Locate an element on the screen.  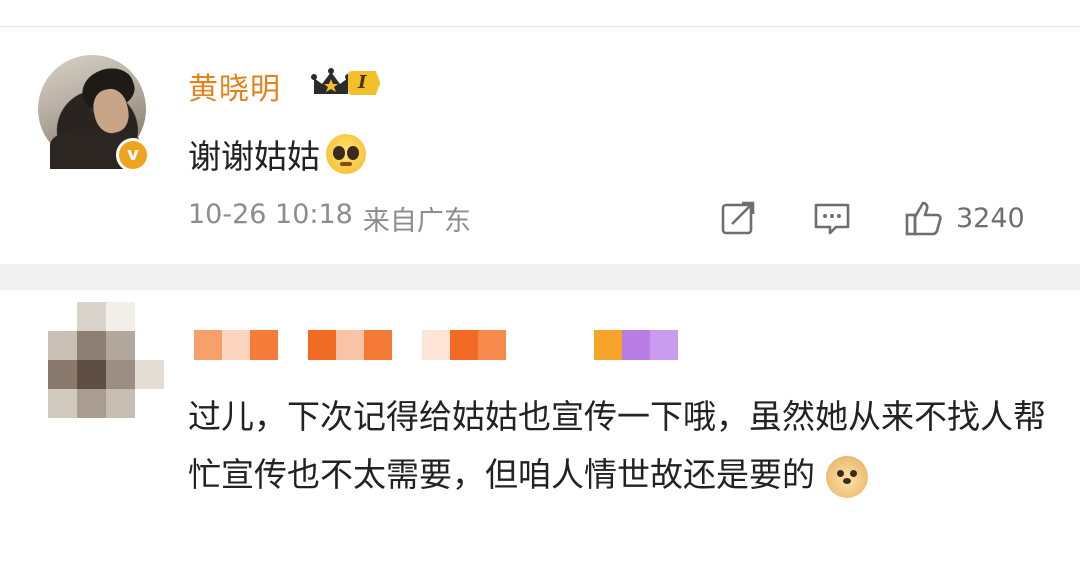
post-username: 黄晓明 is located at coordinates (234, 86).